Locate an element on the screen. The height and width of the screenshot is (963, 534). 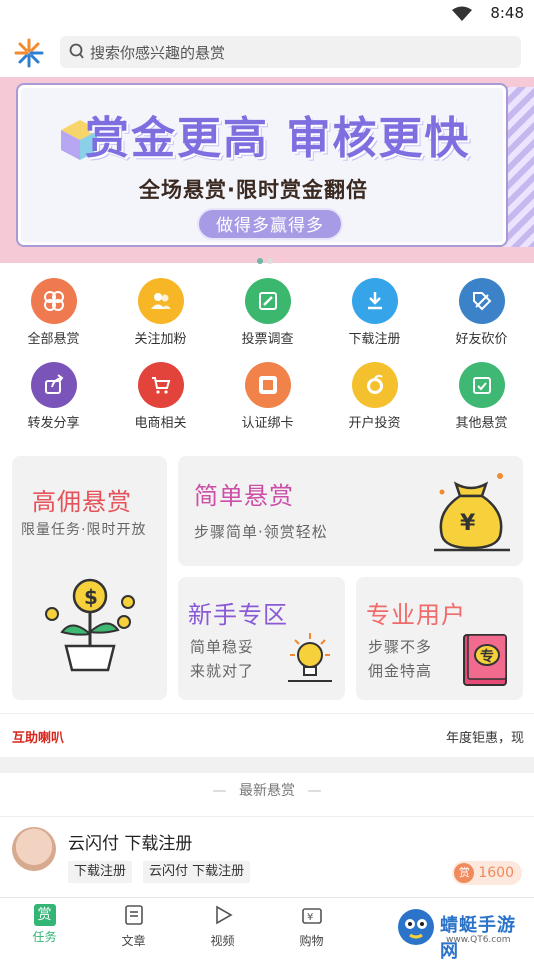
announcement-ticker: 互助喇叭 年度钜惠，现 is located at coordinates (267, 735).